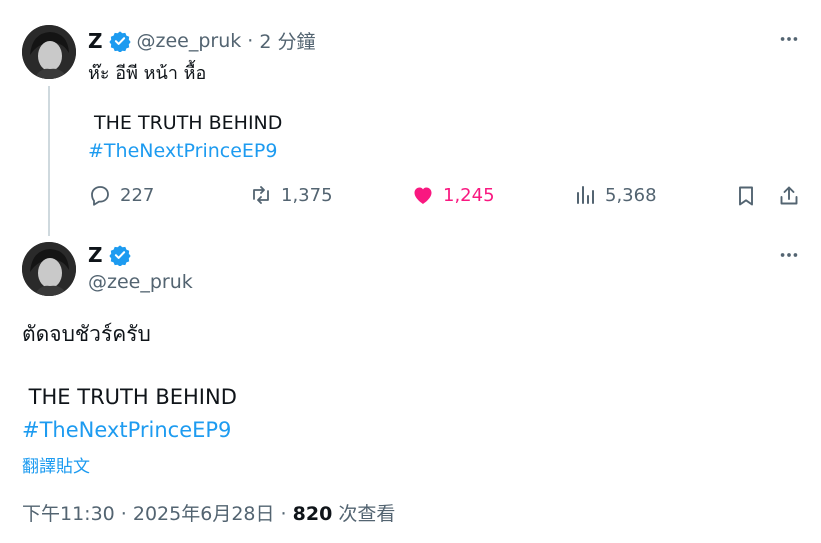  Describe the element at coordinates (100, 196) in the screenshot. I see `reply-icon` at that location.